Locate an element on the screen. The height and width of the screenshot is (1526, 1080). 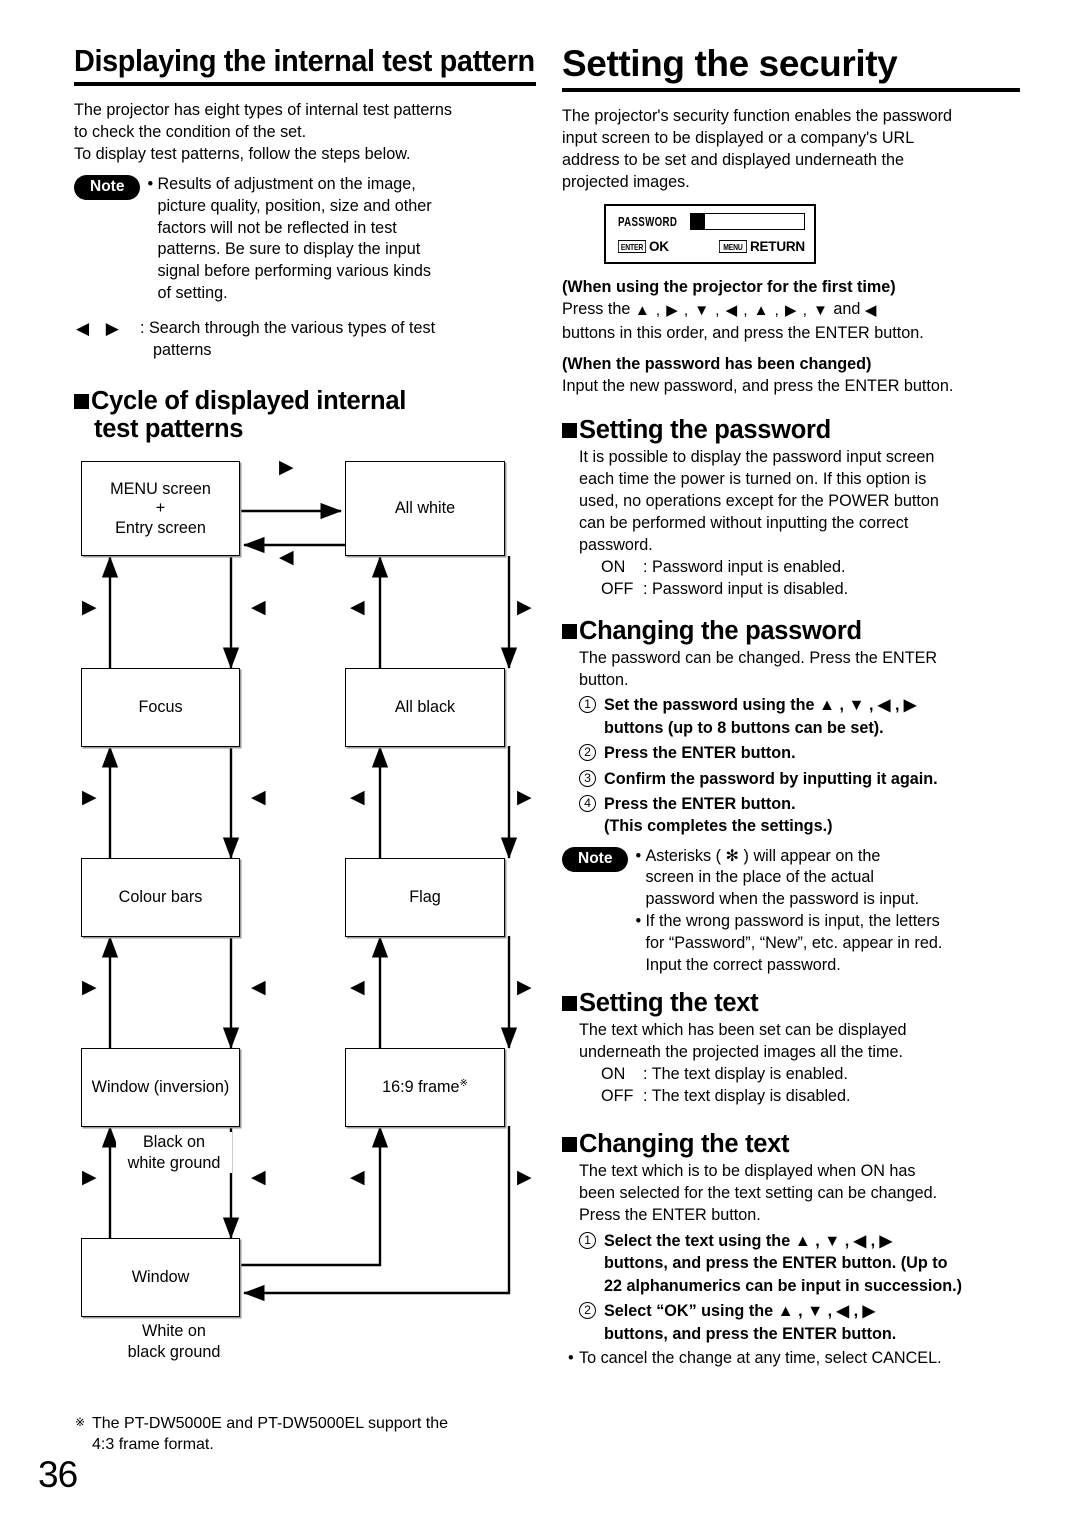
password-osd-button-row: ENTER OK MENU RETURN is located at coordinates (711, 246).